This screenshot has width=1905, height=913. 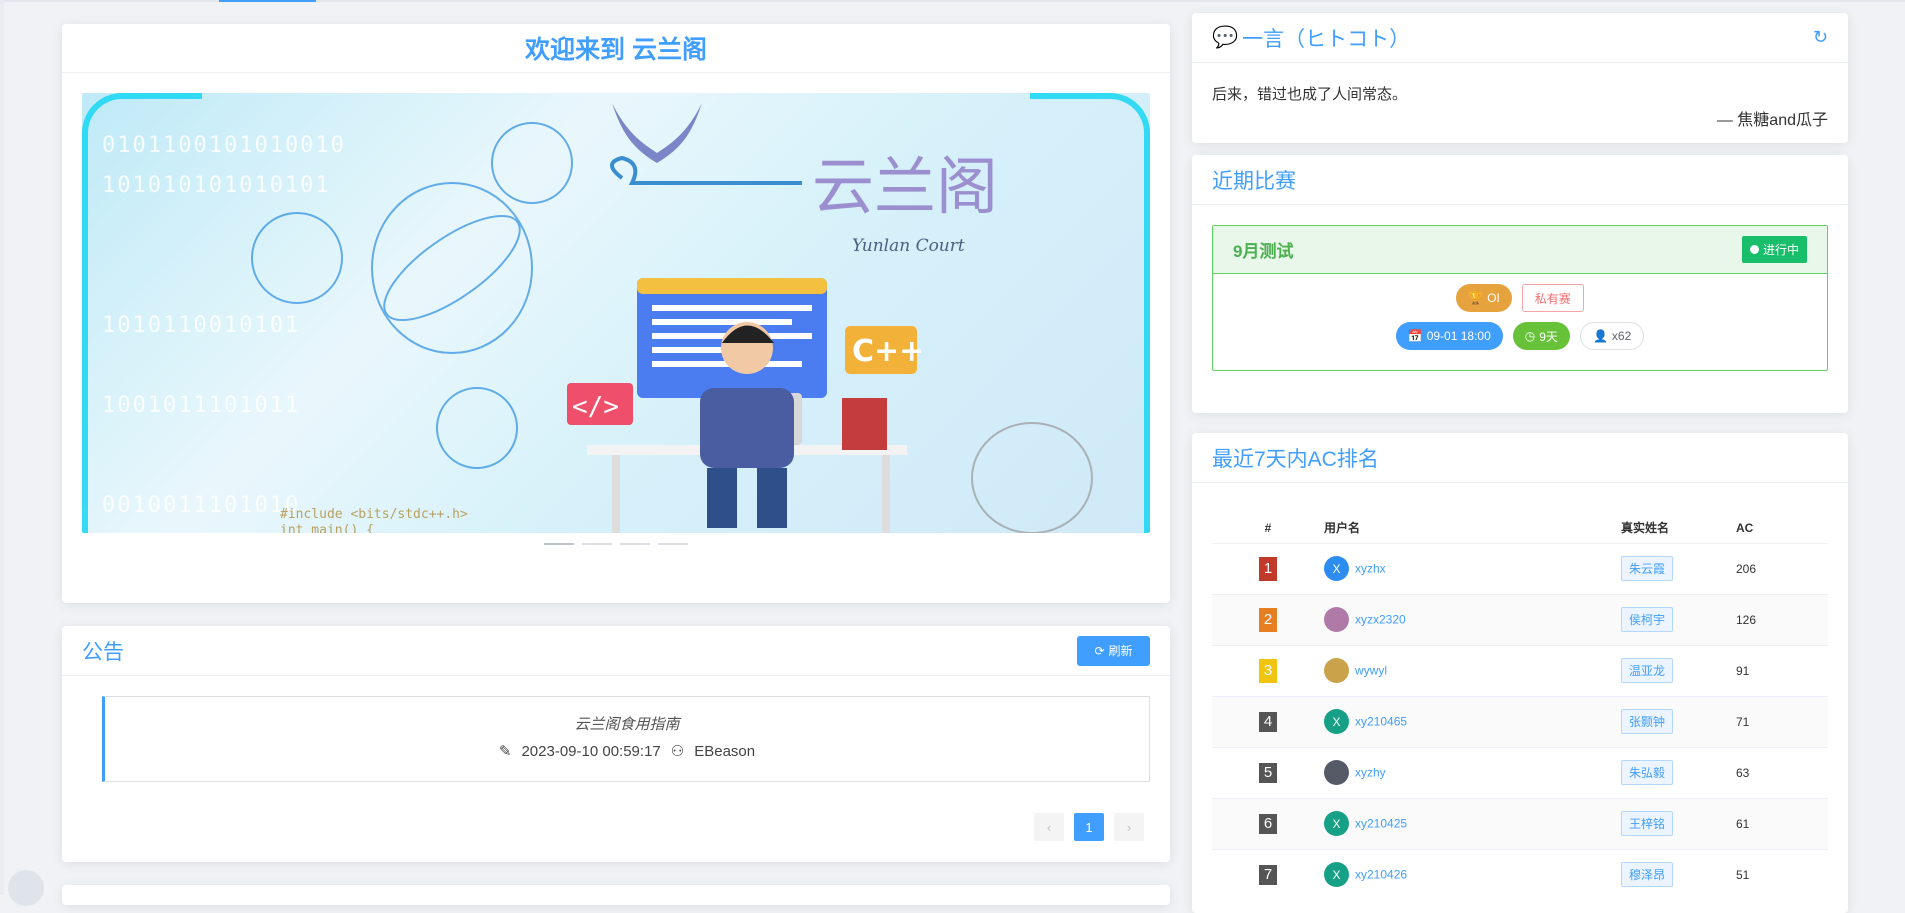 What do you see at coordinates (905, 186) in the screenshot?
I see `logo-text: 云兰阁` at bounding box center [905, 186].